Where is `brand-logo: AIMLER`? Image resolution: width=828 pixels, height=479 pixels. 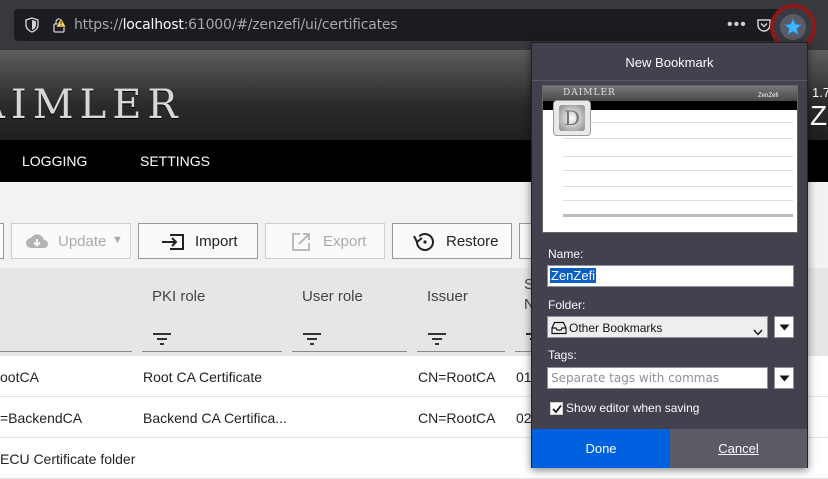
brand-logo: AIMLER is located at coordinates (92, 105).